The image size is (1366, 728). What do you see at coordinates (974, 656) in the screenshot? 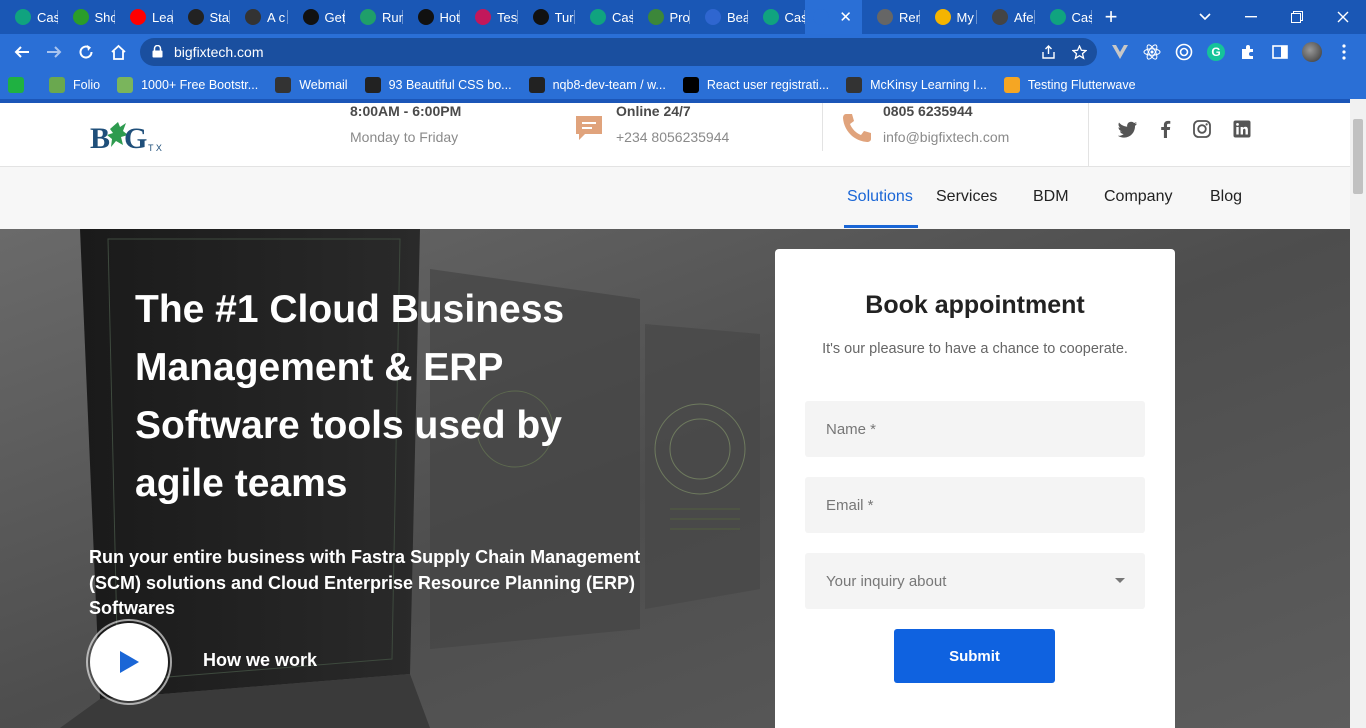
I see `submit-button: Submit` at bounding box center [974, 656].